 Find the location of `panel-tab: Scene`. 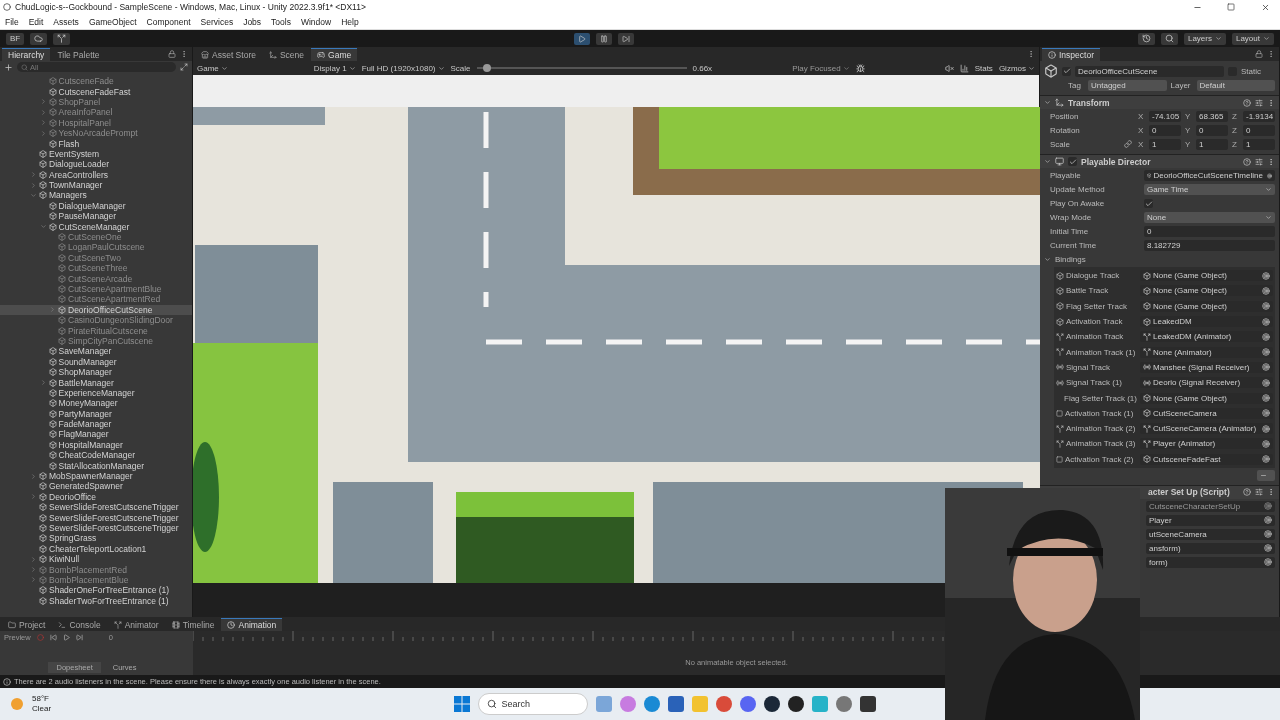

panel-tab: Scene is located at coordinates (286, 54).